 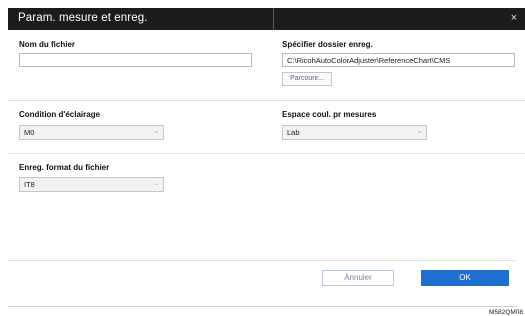 What do you see at coordinates (91, 184) in the screenshot?
I see `file-format-select: IT8 ⌄` at bounding box center [91, 184].